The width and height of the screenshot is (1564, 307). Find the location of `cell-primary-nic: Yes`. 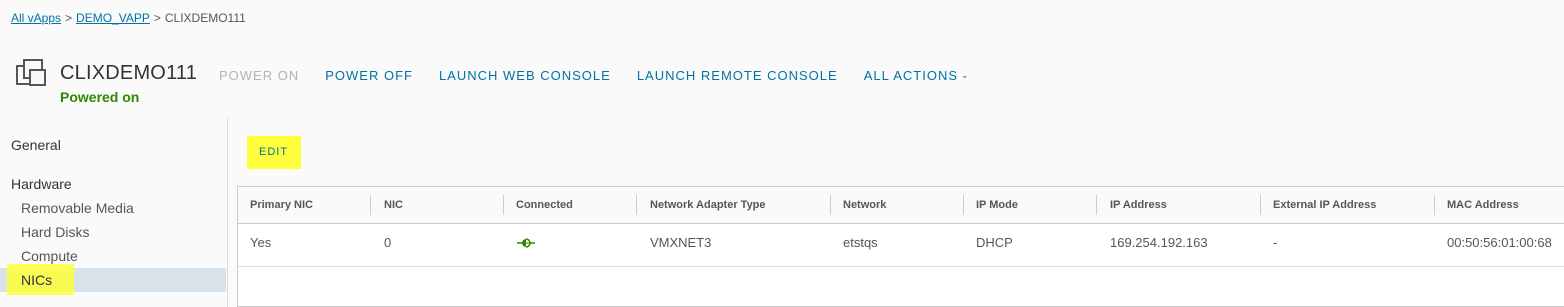

cell-primary-nic: Yes is located at coordinates (261, 242).